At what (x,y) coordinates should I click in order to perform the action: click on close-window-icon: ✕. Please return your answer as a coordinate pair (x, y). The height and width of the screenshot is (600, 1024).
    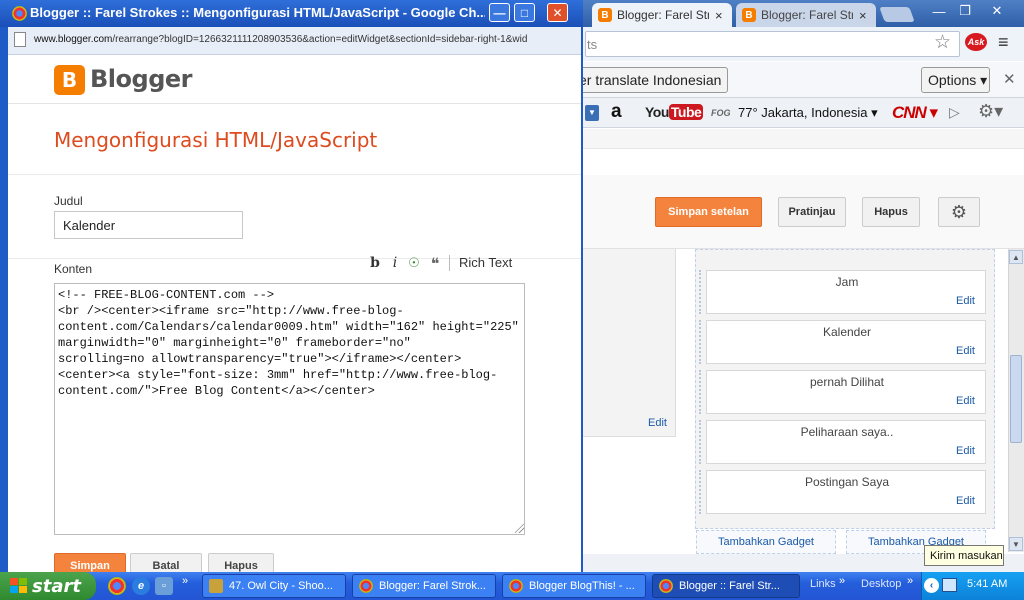
    Looking at the image, I should click on (997, 11).